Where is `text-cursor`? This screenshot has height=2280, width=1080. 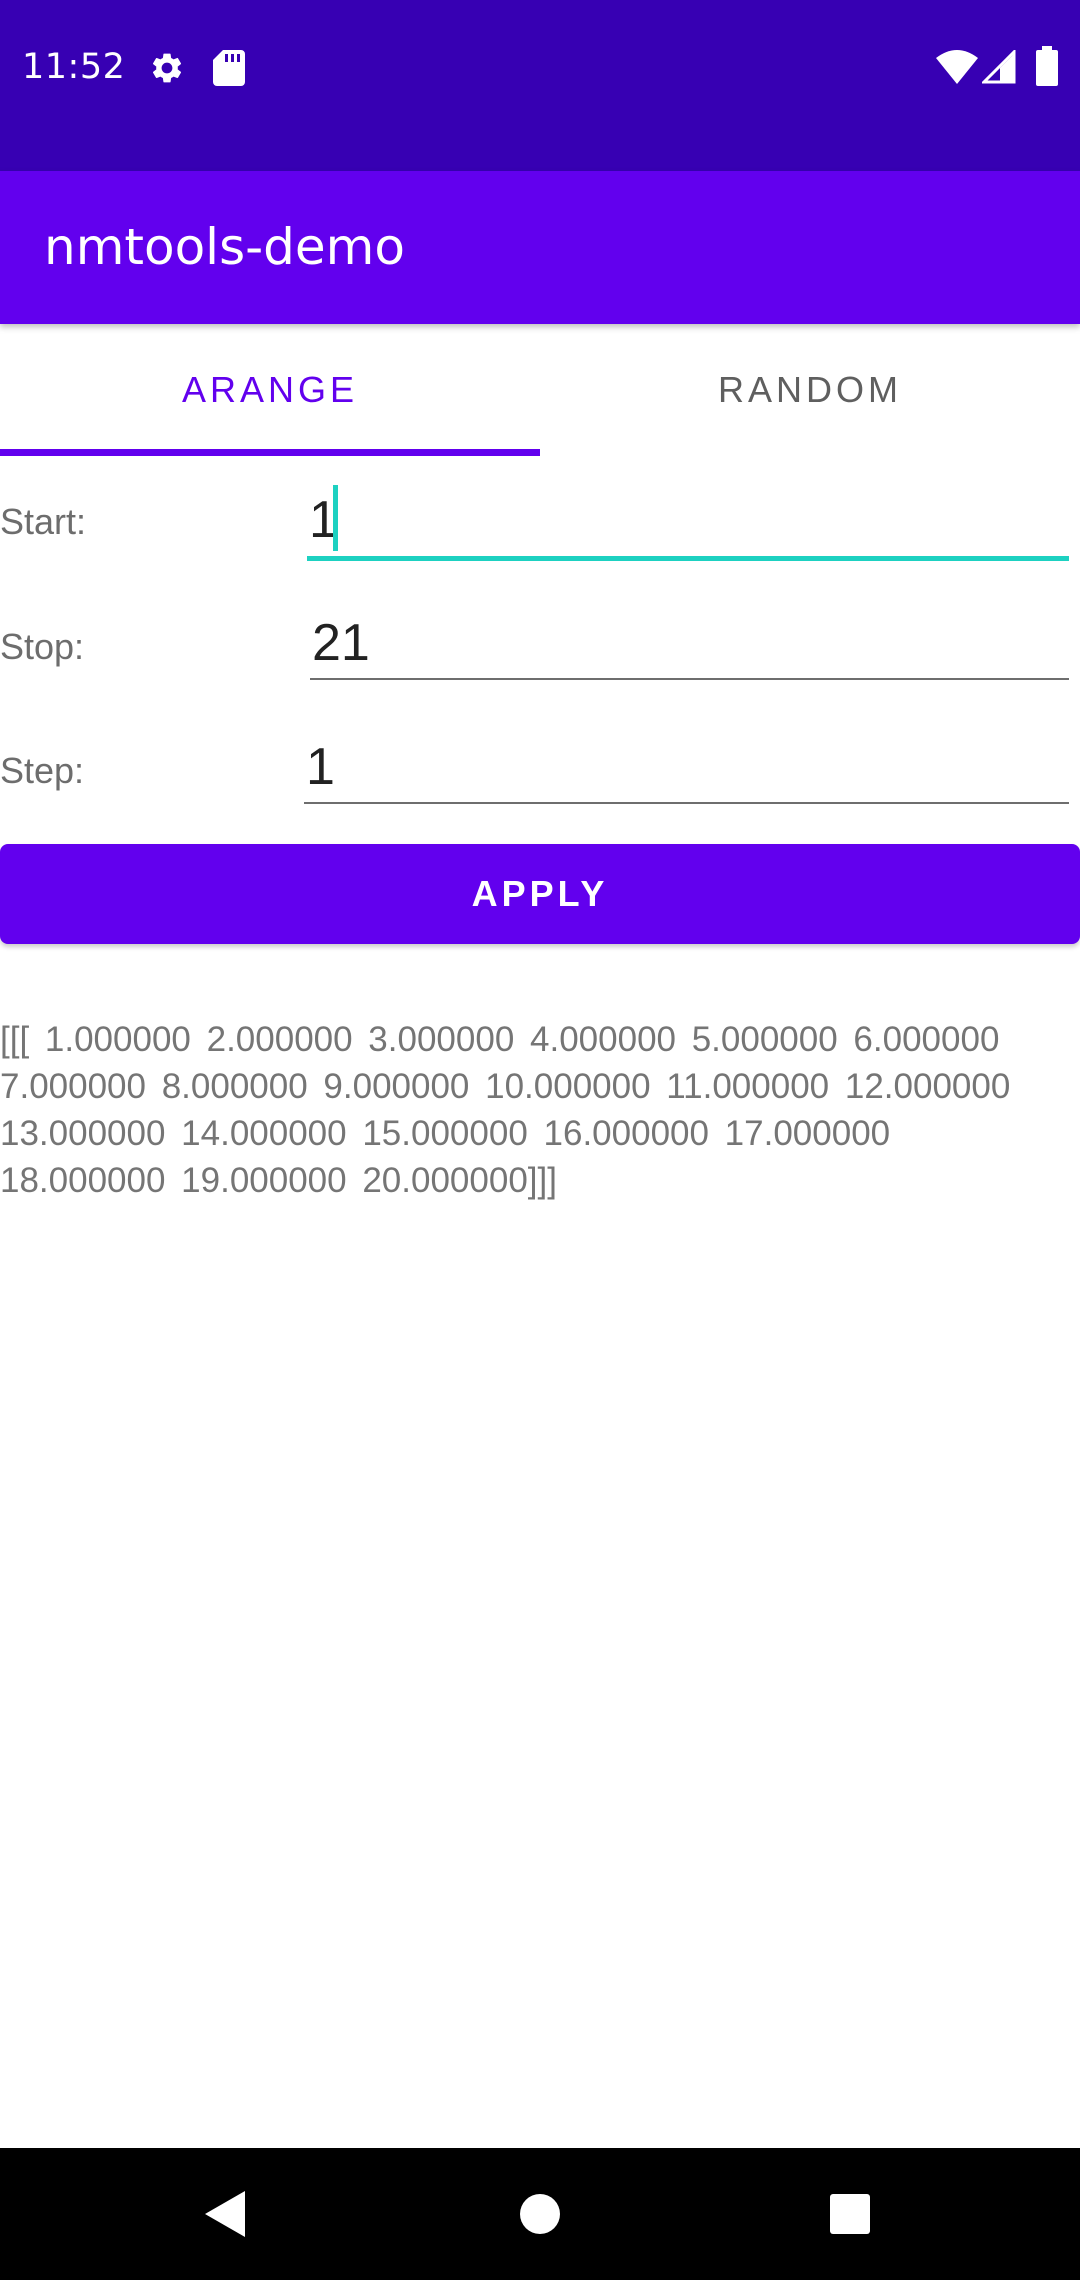
text-cursor is located at coordinates (335, 518).